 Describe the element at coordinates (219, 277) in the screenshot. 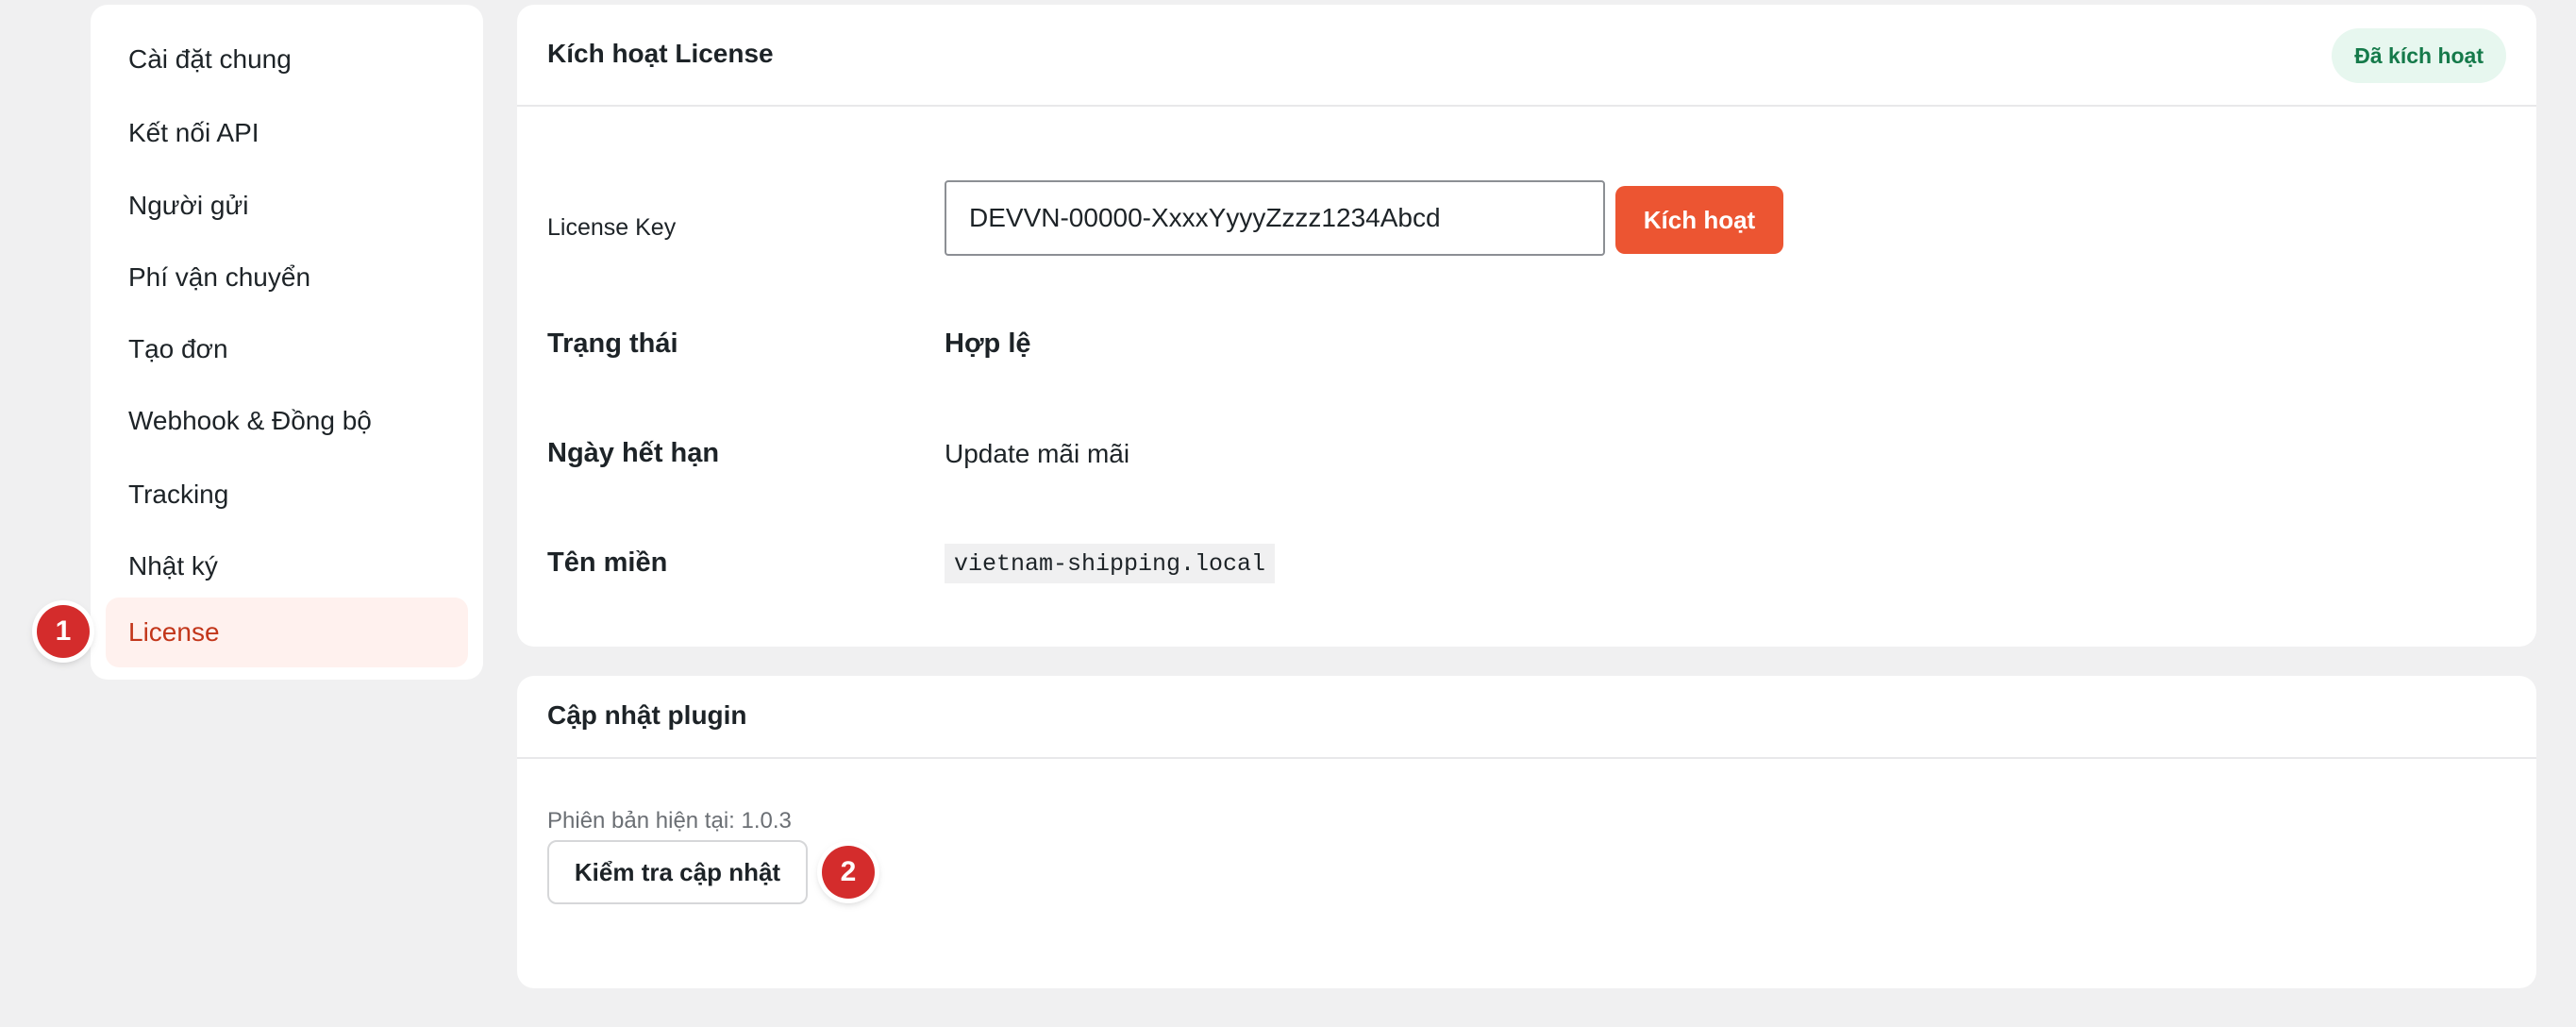

I see `sidebar-item-label: Phí vận chuyển` at that location.